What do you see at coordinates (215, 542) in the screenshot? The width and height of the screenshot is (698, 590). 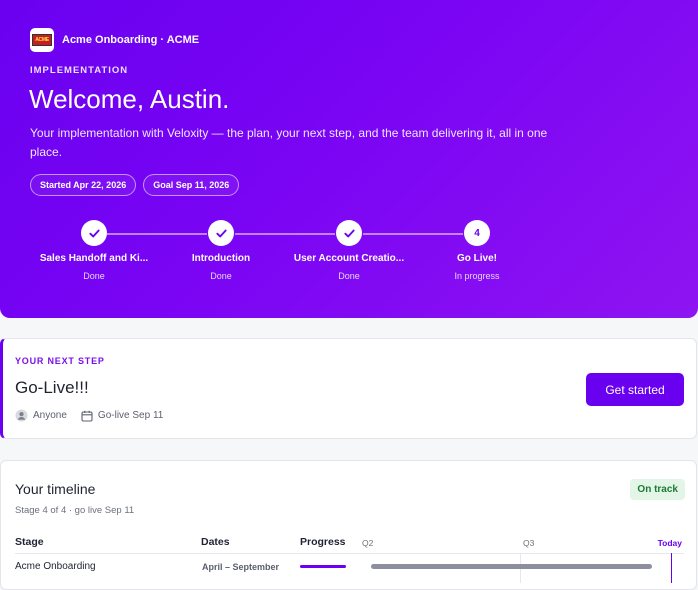 I see `column-header-dates: Dates` at bounding box center [215, 542].